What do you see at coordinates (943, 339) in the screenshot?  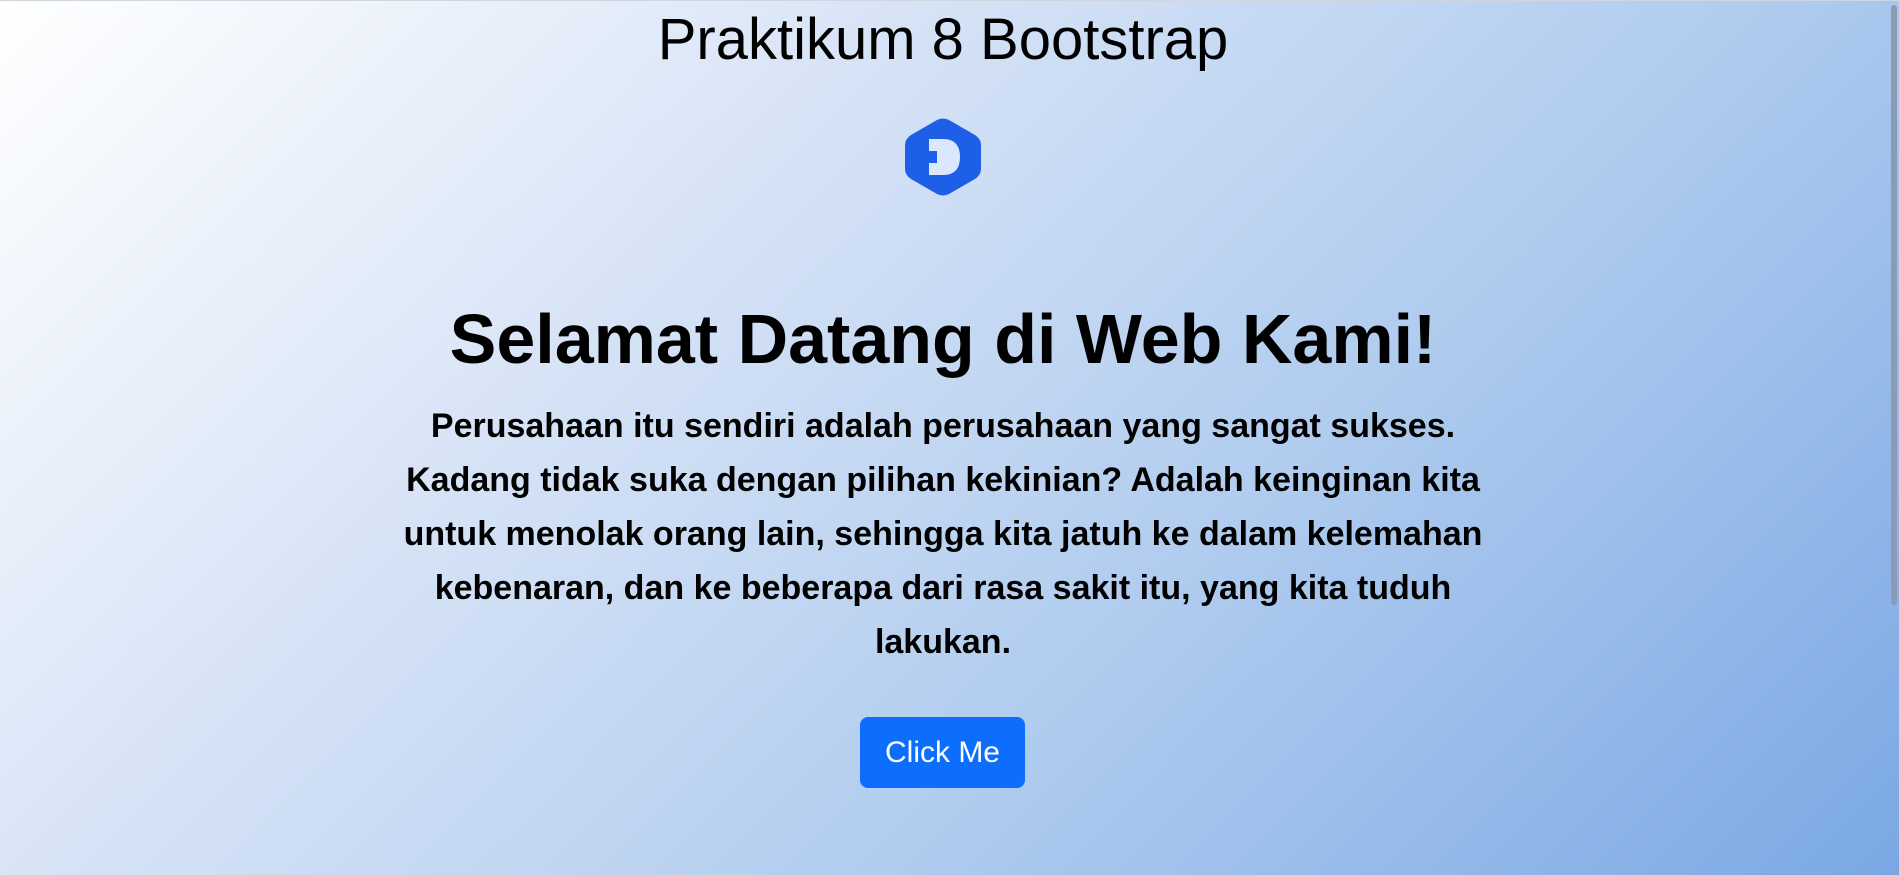 I see `hero-heading: Selamat Datang di Web Kami!` at bounding box center [943, 339].